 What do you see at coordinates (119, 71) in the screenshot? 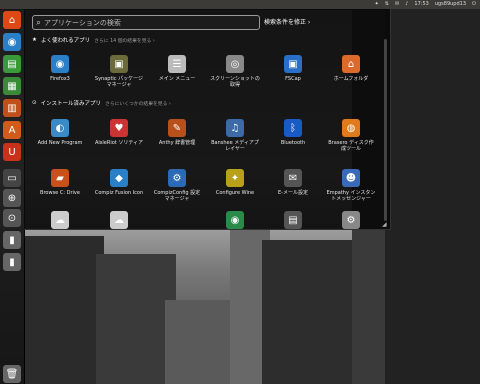
I see `app-synaptic: ▣ Synaptic パッケージマネージャ` at bounding box center [119, 71].